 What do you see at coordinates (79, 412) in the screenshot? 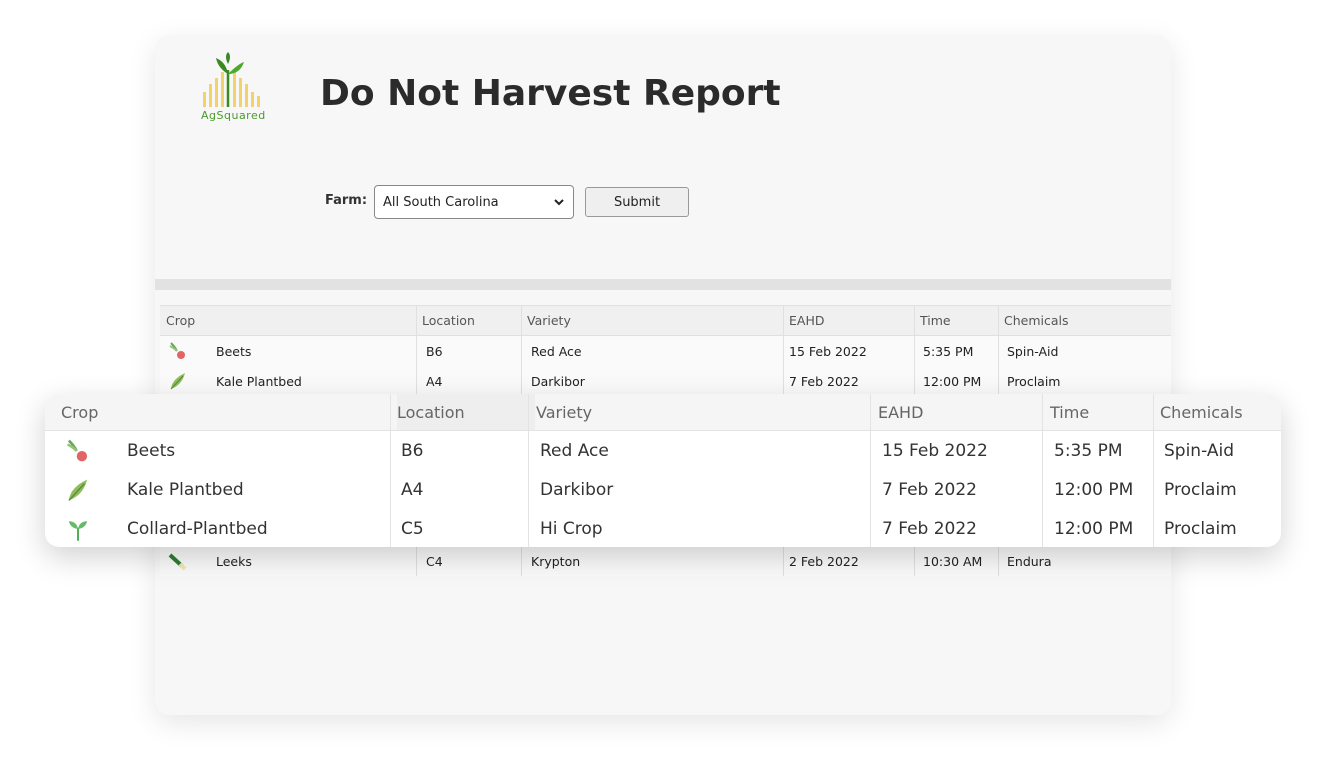
I see `zoom-header-crop: Crop` at bounding box center [79, 412].